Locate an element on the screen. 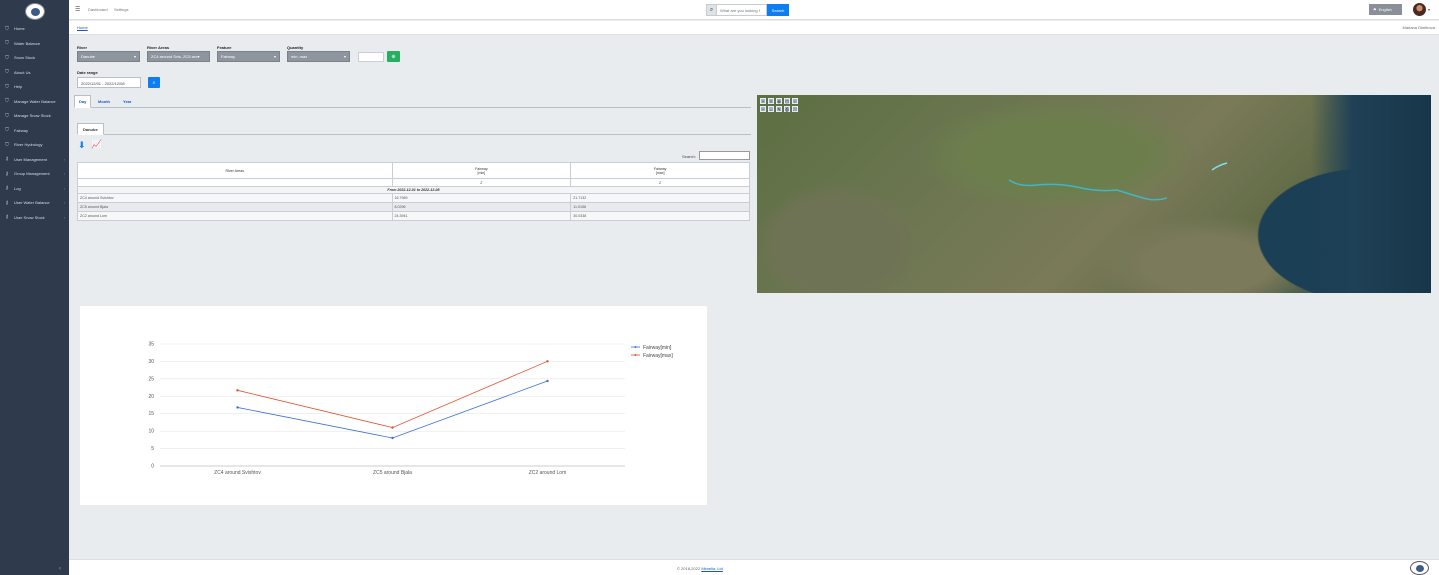  topbar-link-dashboard: Dashboard is located at coordinates (98, 9).